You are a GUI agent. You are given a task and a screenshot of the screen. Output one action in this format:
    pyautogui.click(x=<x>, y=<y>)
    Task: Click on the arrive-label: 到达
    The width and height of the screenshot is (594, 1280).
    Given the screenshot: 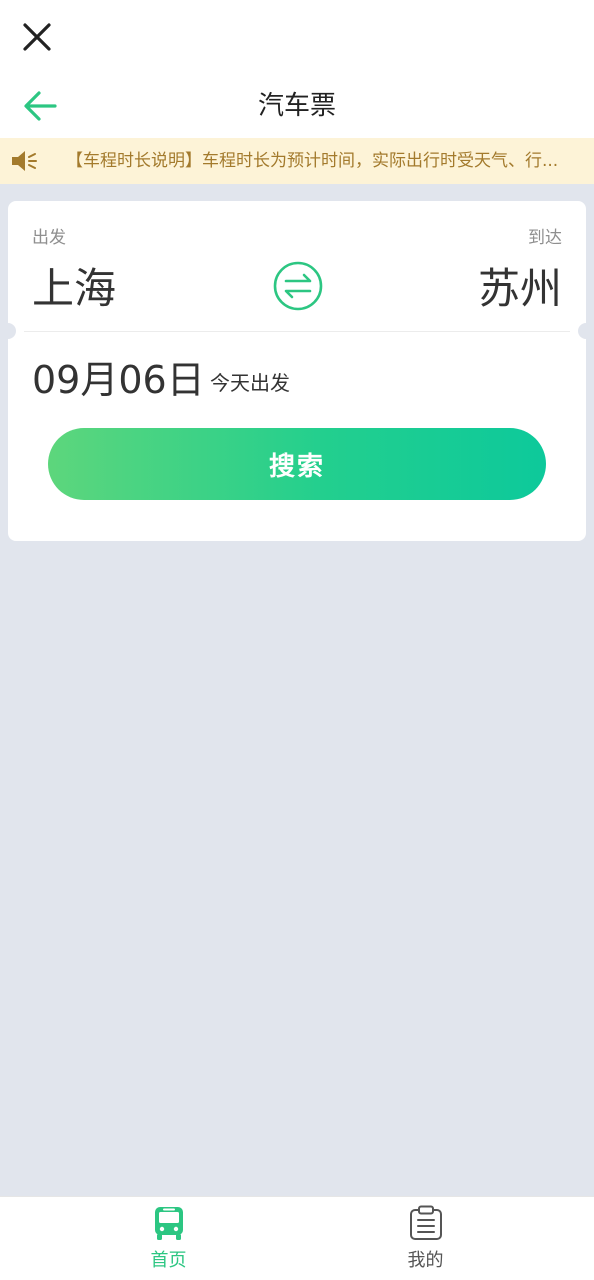 What is the action you would take?
    pyautogui.click(x=545, y=238)
    